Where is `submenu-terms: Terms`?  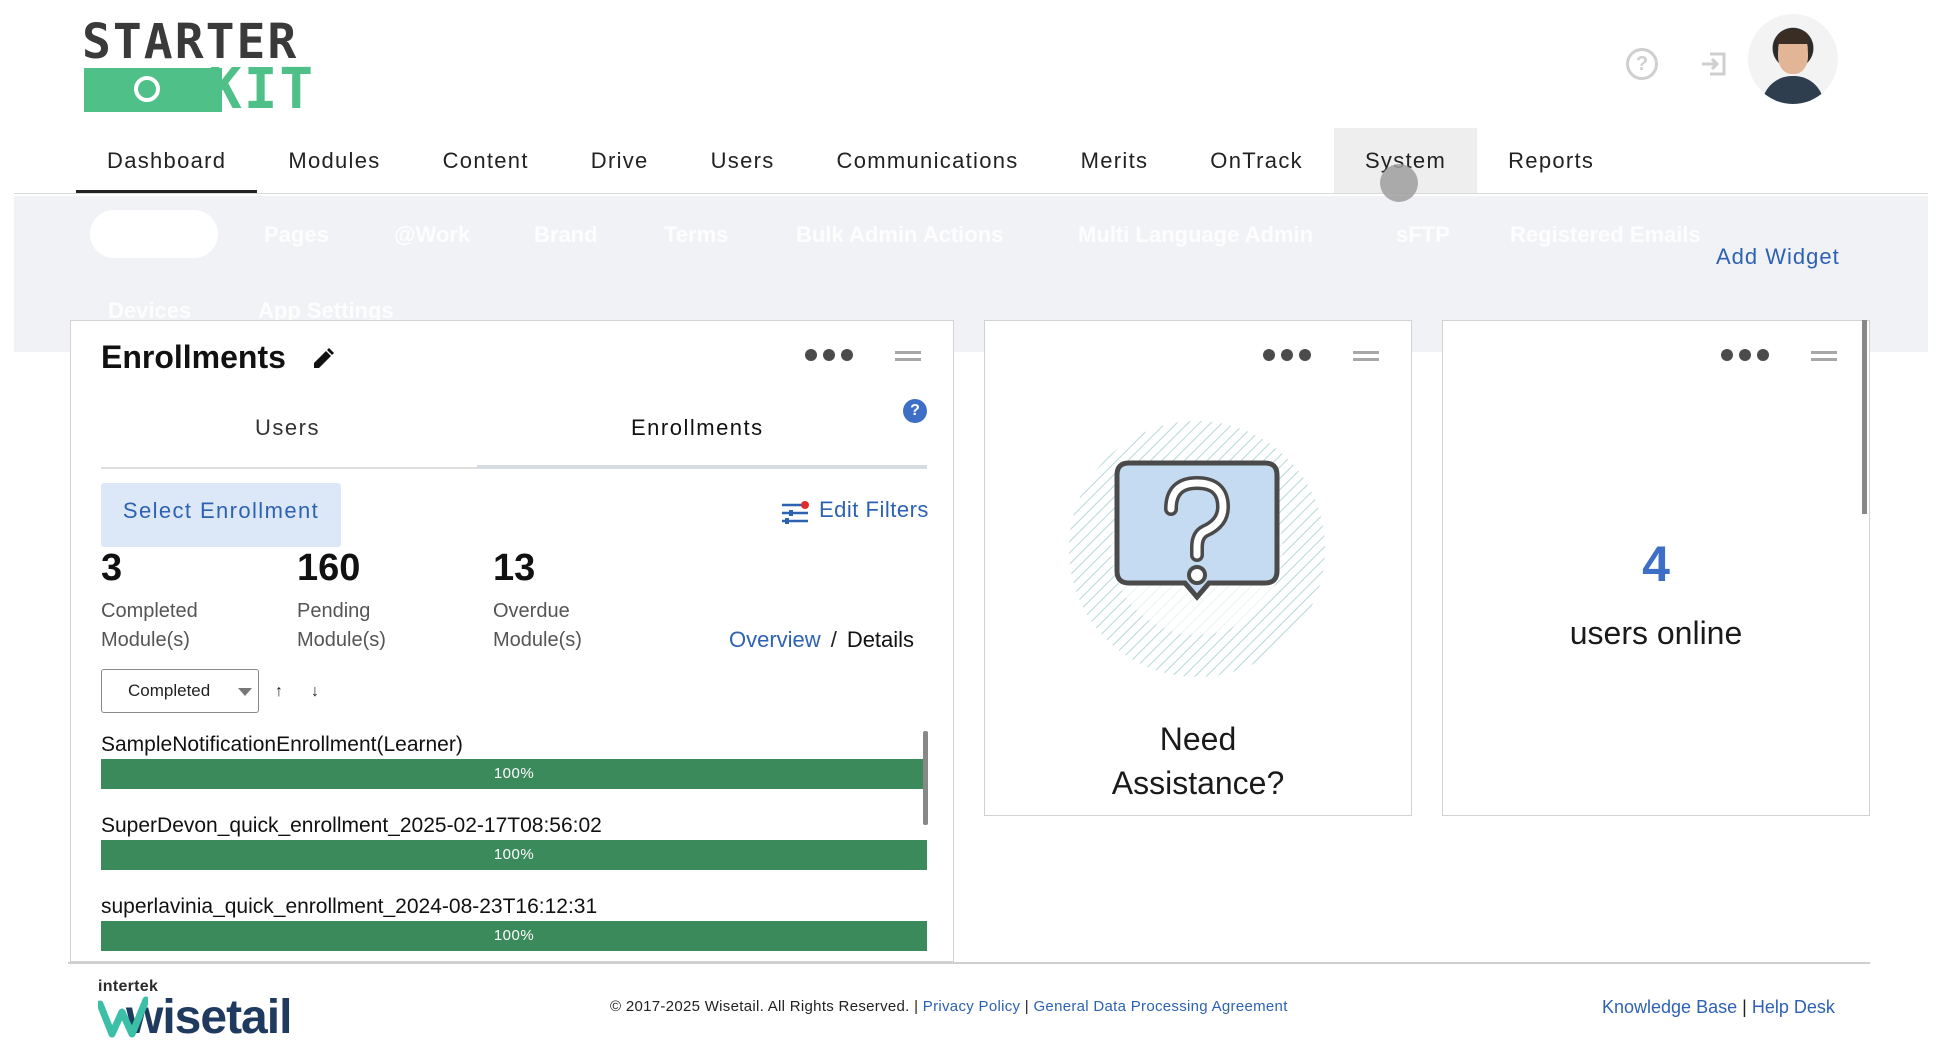 submenu-terms: Terms is located at coordinates (696, 235).